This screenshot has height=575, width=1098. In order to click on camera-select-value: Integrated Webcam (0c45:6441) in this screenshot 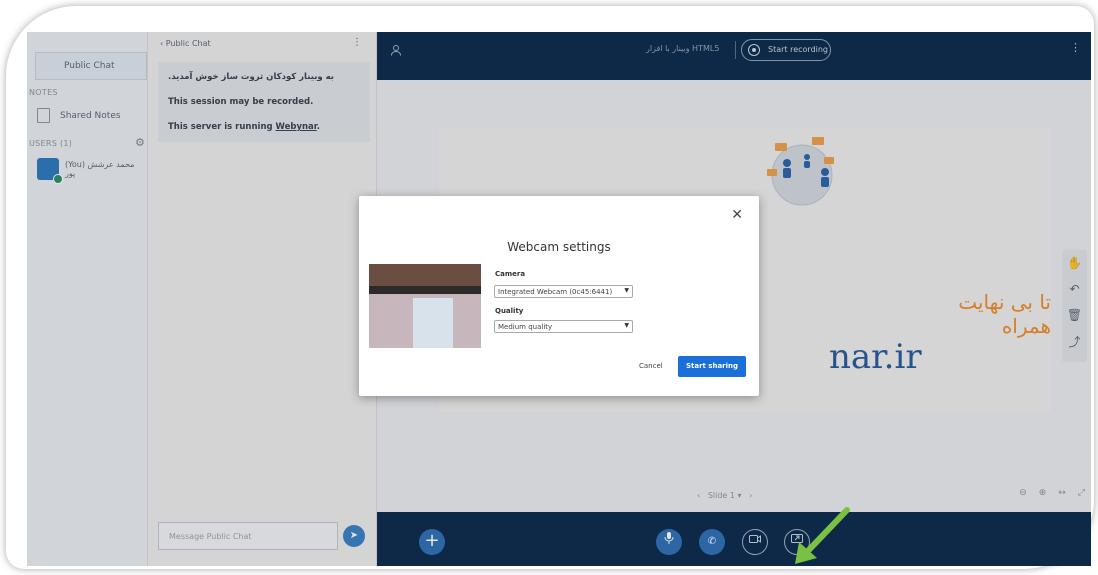, I will do `click(555, 292)`.